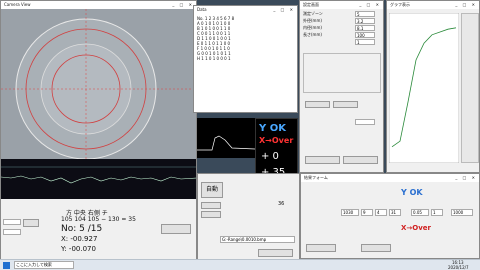  Describe the element at coordinates (98, 219) in the screenshot. I see `calc-row: 105 104 105 − 130 = 35` at that location.